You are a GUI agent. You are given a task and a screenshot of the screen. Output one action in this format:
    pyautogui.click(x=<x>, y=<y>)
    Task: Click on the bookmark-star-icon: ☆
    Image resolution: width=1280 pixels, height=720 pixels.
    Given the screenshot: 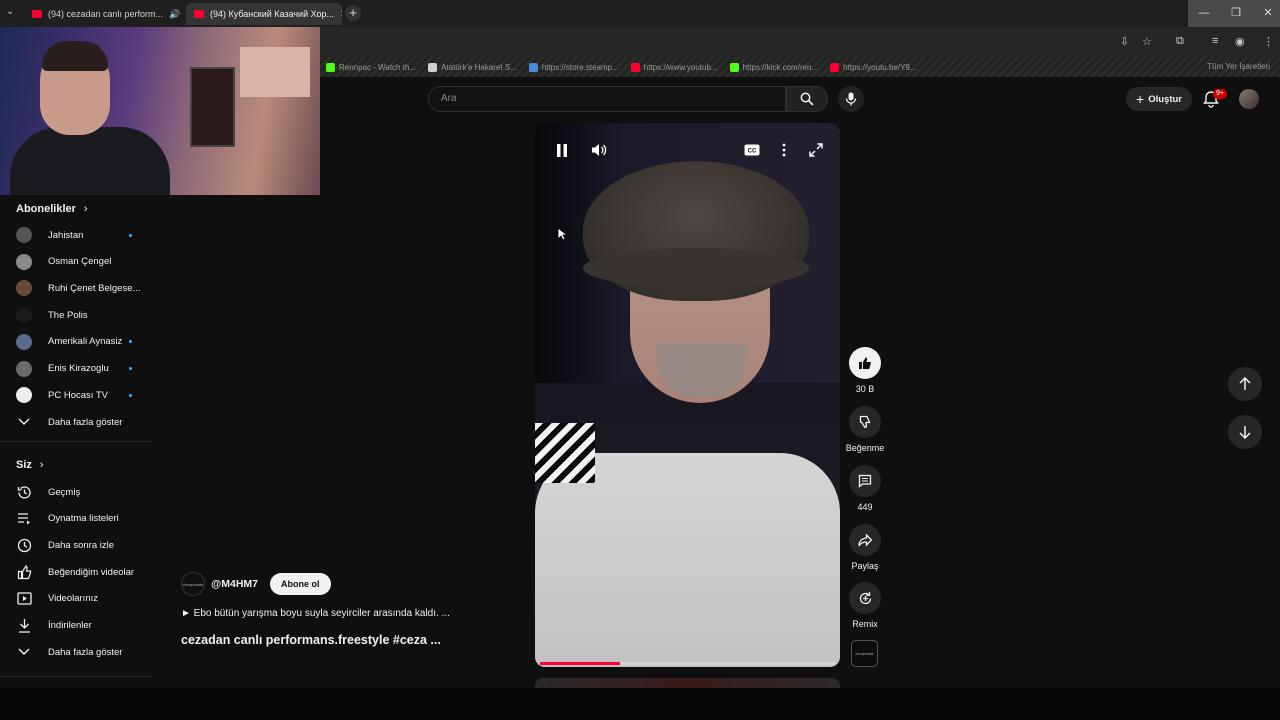 What is the action you would take?
    pyautogui.click(x=1147, y=41)
    